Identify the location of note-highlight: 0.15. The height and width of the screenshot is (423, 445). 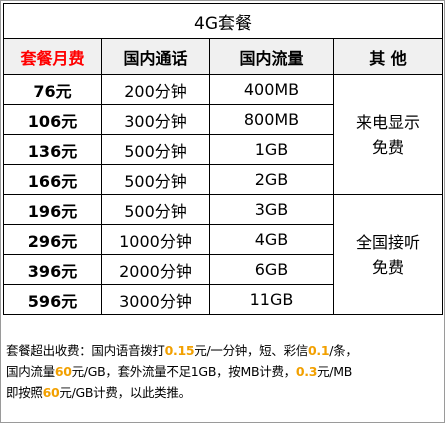
(179, 350).